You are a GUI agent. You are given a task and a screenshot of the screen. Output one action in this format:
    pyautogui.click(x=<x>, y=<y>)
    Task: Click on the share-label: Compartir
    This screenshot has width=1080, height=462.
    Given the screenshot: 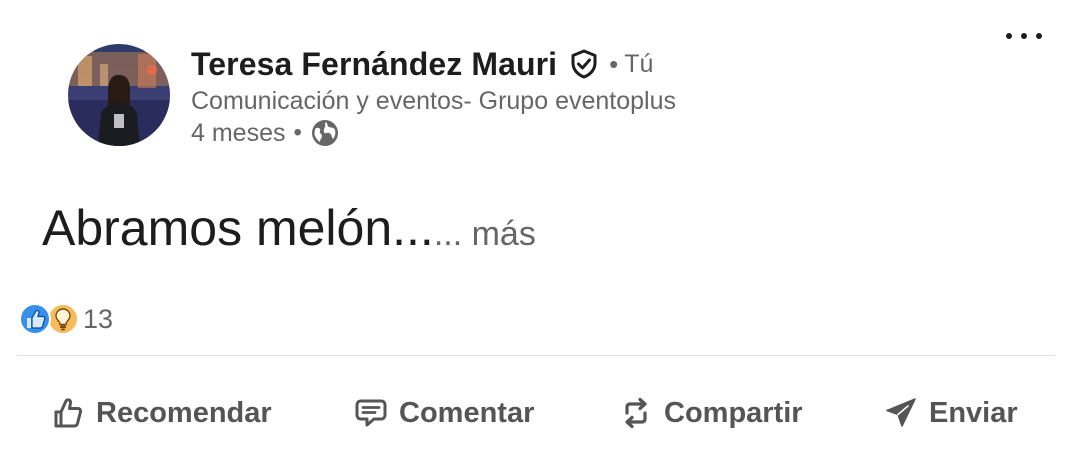 What is the action you would take?
    pyautogui.click(x=733, y=412)
    